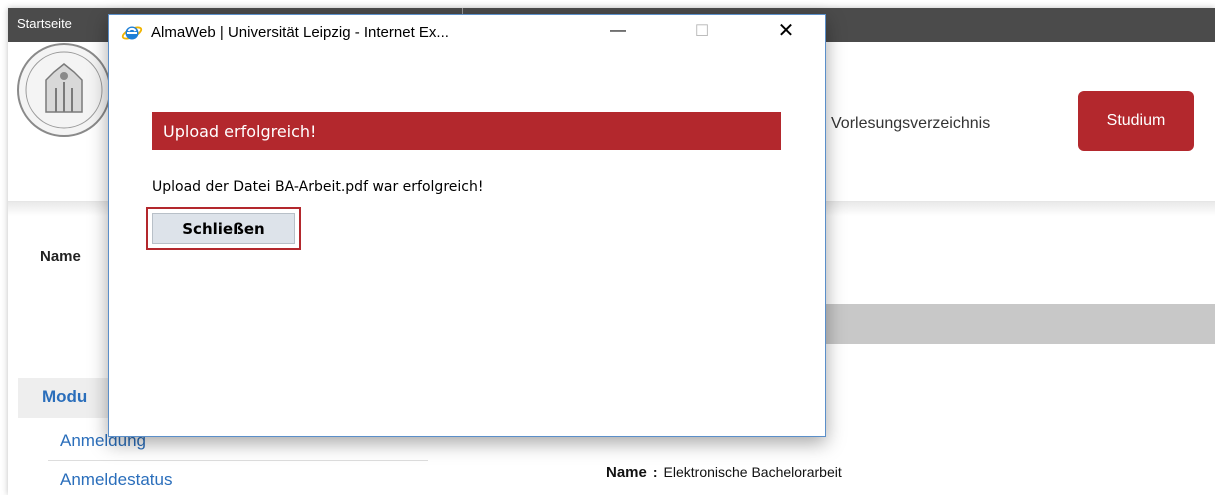 The height and width of the screenshot is (495, 1215). I want to click on success-banner: Upload erfolgreich!, so click(466, 131).